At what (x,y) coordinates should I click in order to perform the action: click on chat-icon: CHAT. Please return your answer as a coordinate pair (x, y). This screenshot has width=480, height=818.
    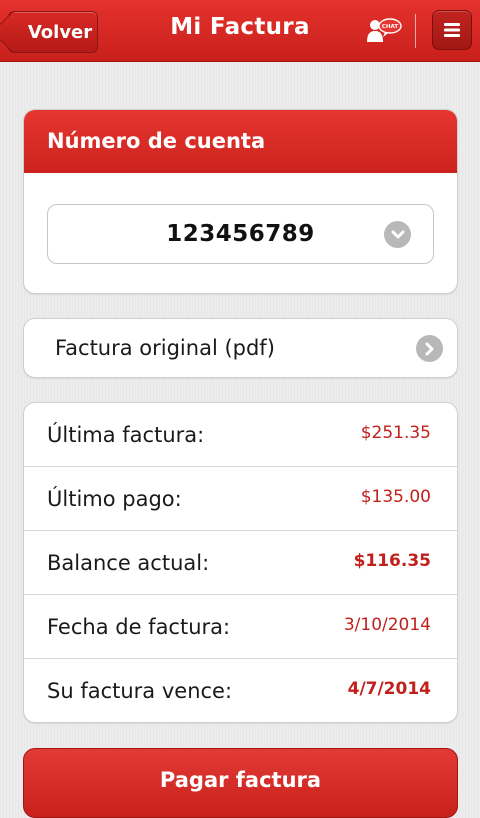
    Looking at the image, I should click on (384, 31).